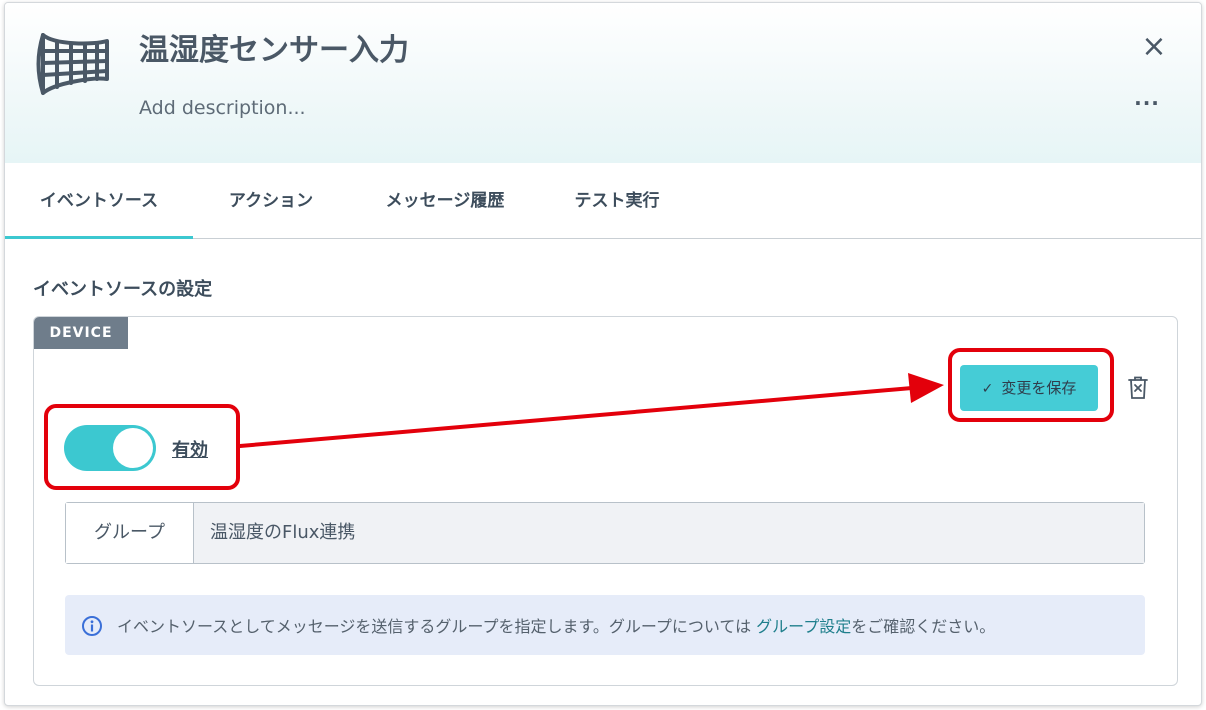 The width and height of the screenshot is (1206, 710). I want to click on device-badge: DEVICE, so click(81, 333).